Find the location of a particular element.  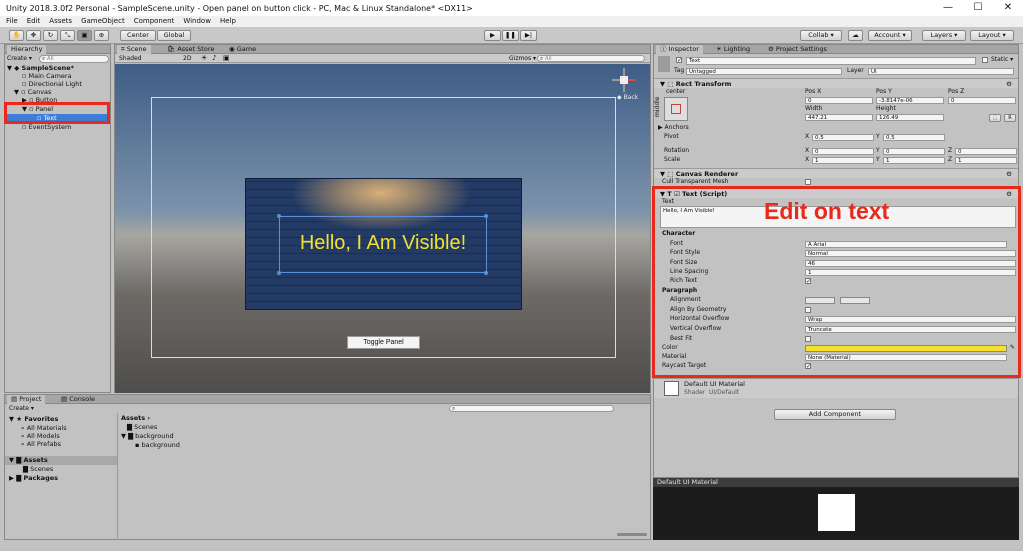

gizmos-dropdown: Gizmos ▾ is located at coordinates (522, 58).